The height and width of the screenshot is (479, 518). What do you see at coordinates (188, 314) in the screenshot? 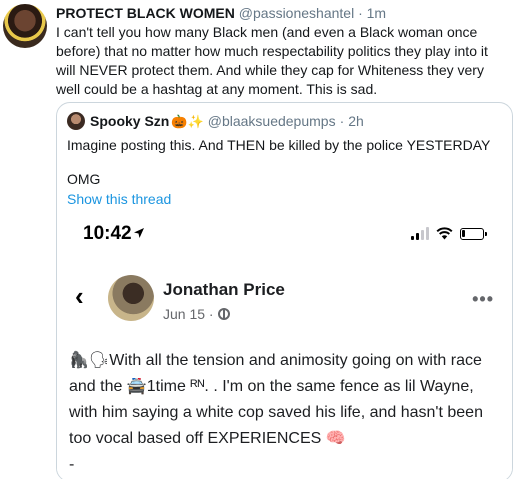
I see `post-date: Jun 15 ·` at bounding box center [188, 314].